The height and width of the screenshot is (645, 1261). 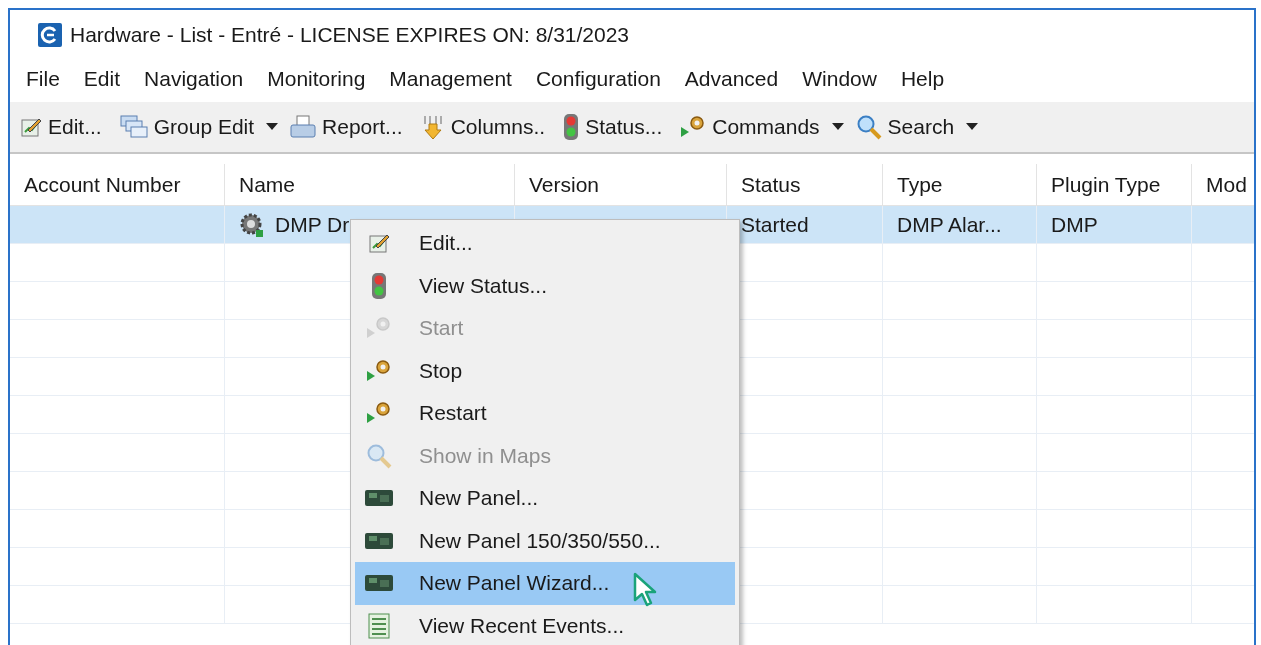 What do you see at coordinates (316, 79) in the screenshot?
I see `menu-item: Monitoring` at bounding box center [316, 79].